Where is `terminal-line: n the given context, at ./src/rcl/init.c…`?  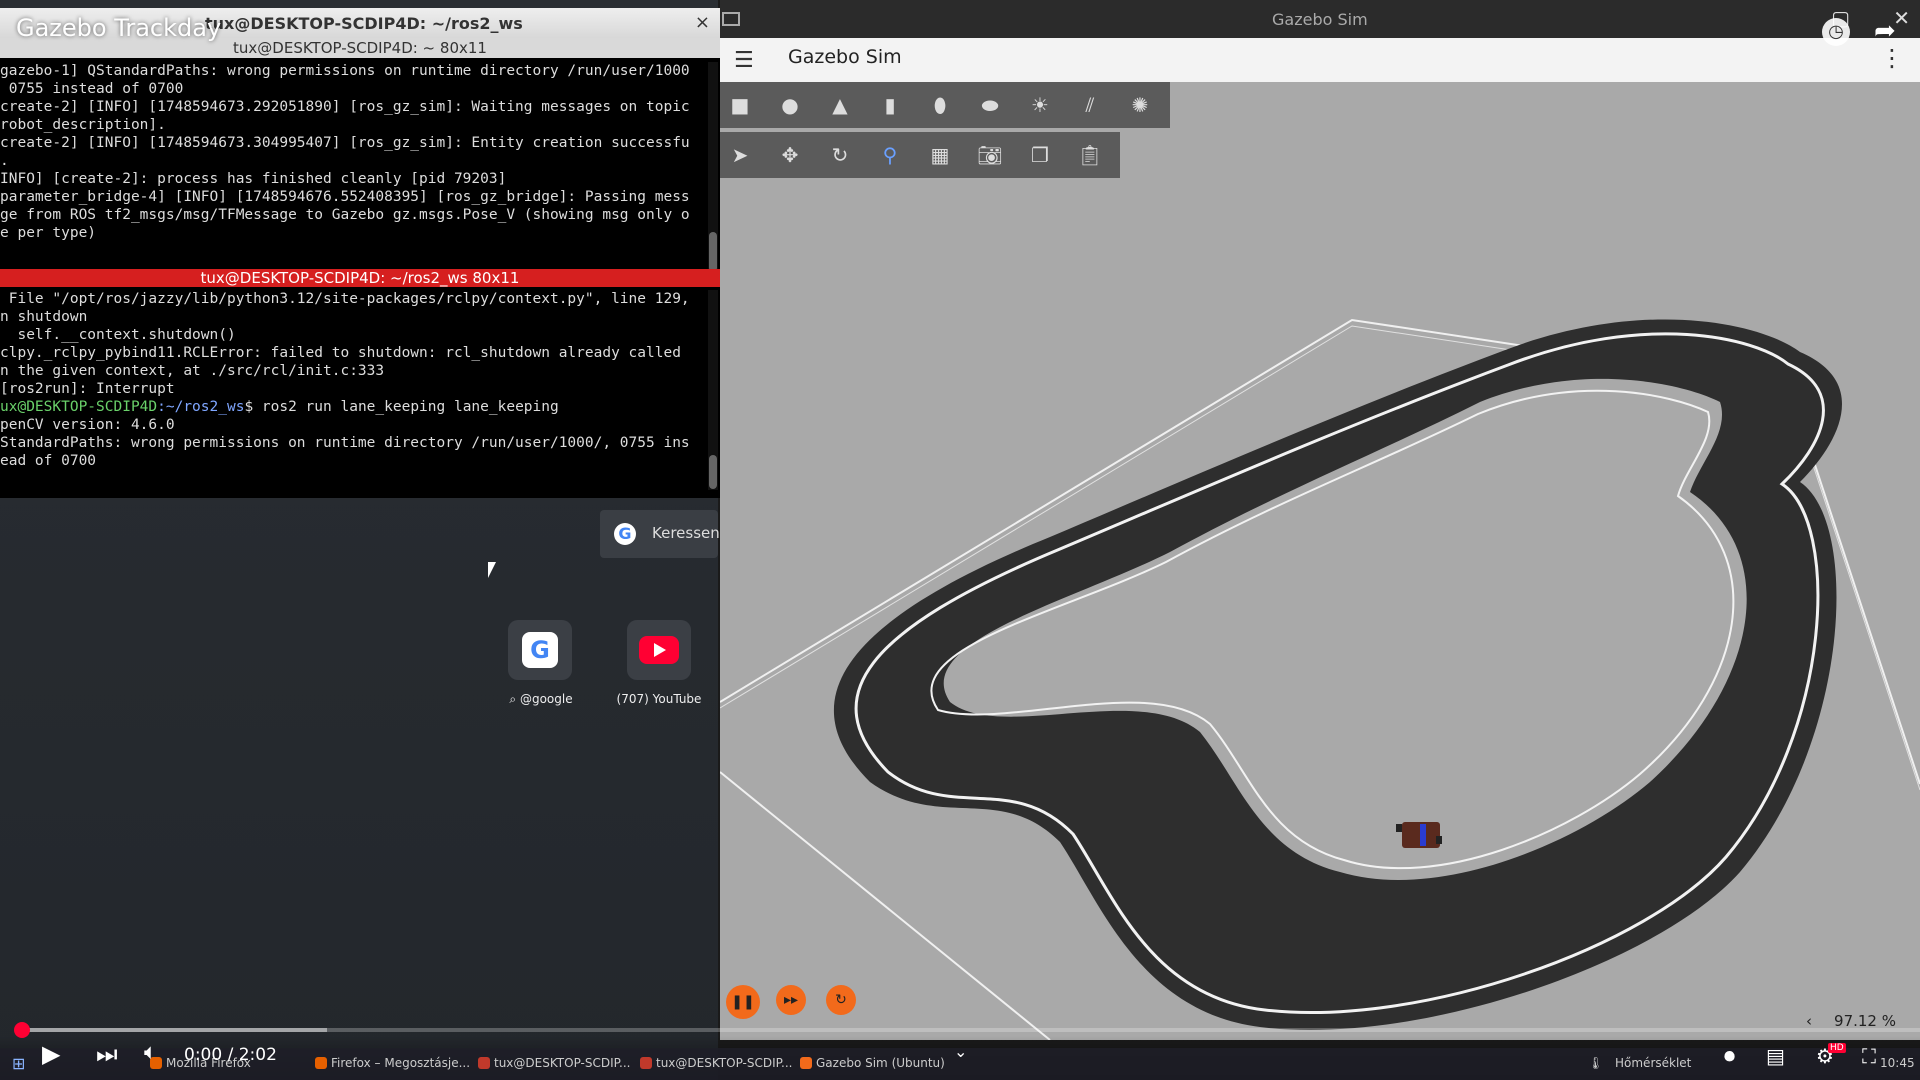
terminal-line: n the given context, at ./src/rcl/init.c… is located at coordinates (192, 371).